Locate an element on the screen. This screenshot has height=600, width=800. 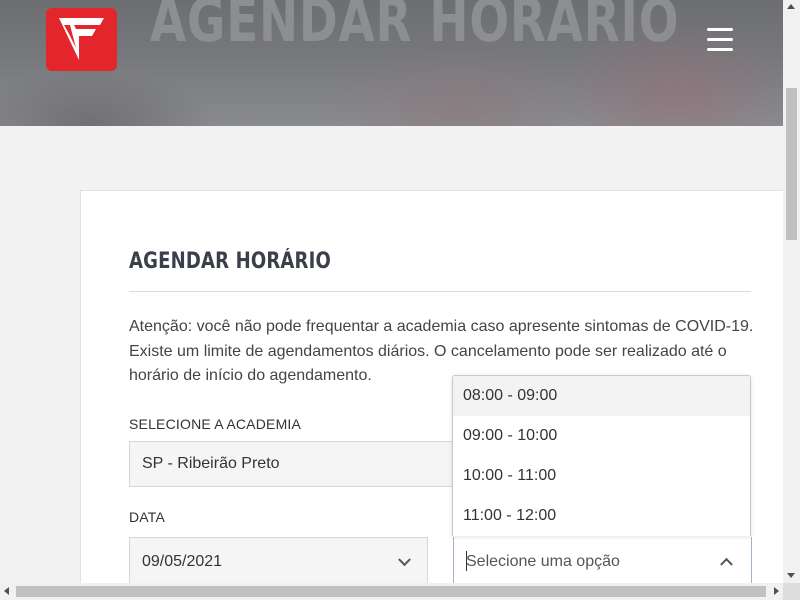
hero-background-shape is located at coordinates (110, 98).